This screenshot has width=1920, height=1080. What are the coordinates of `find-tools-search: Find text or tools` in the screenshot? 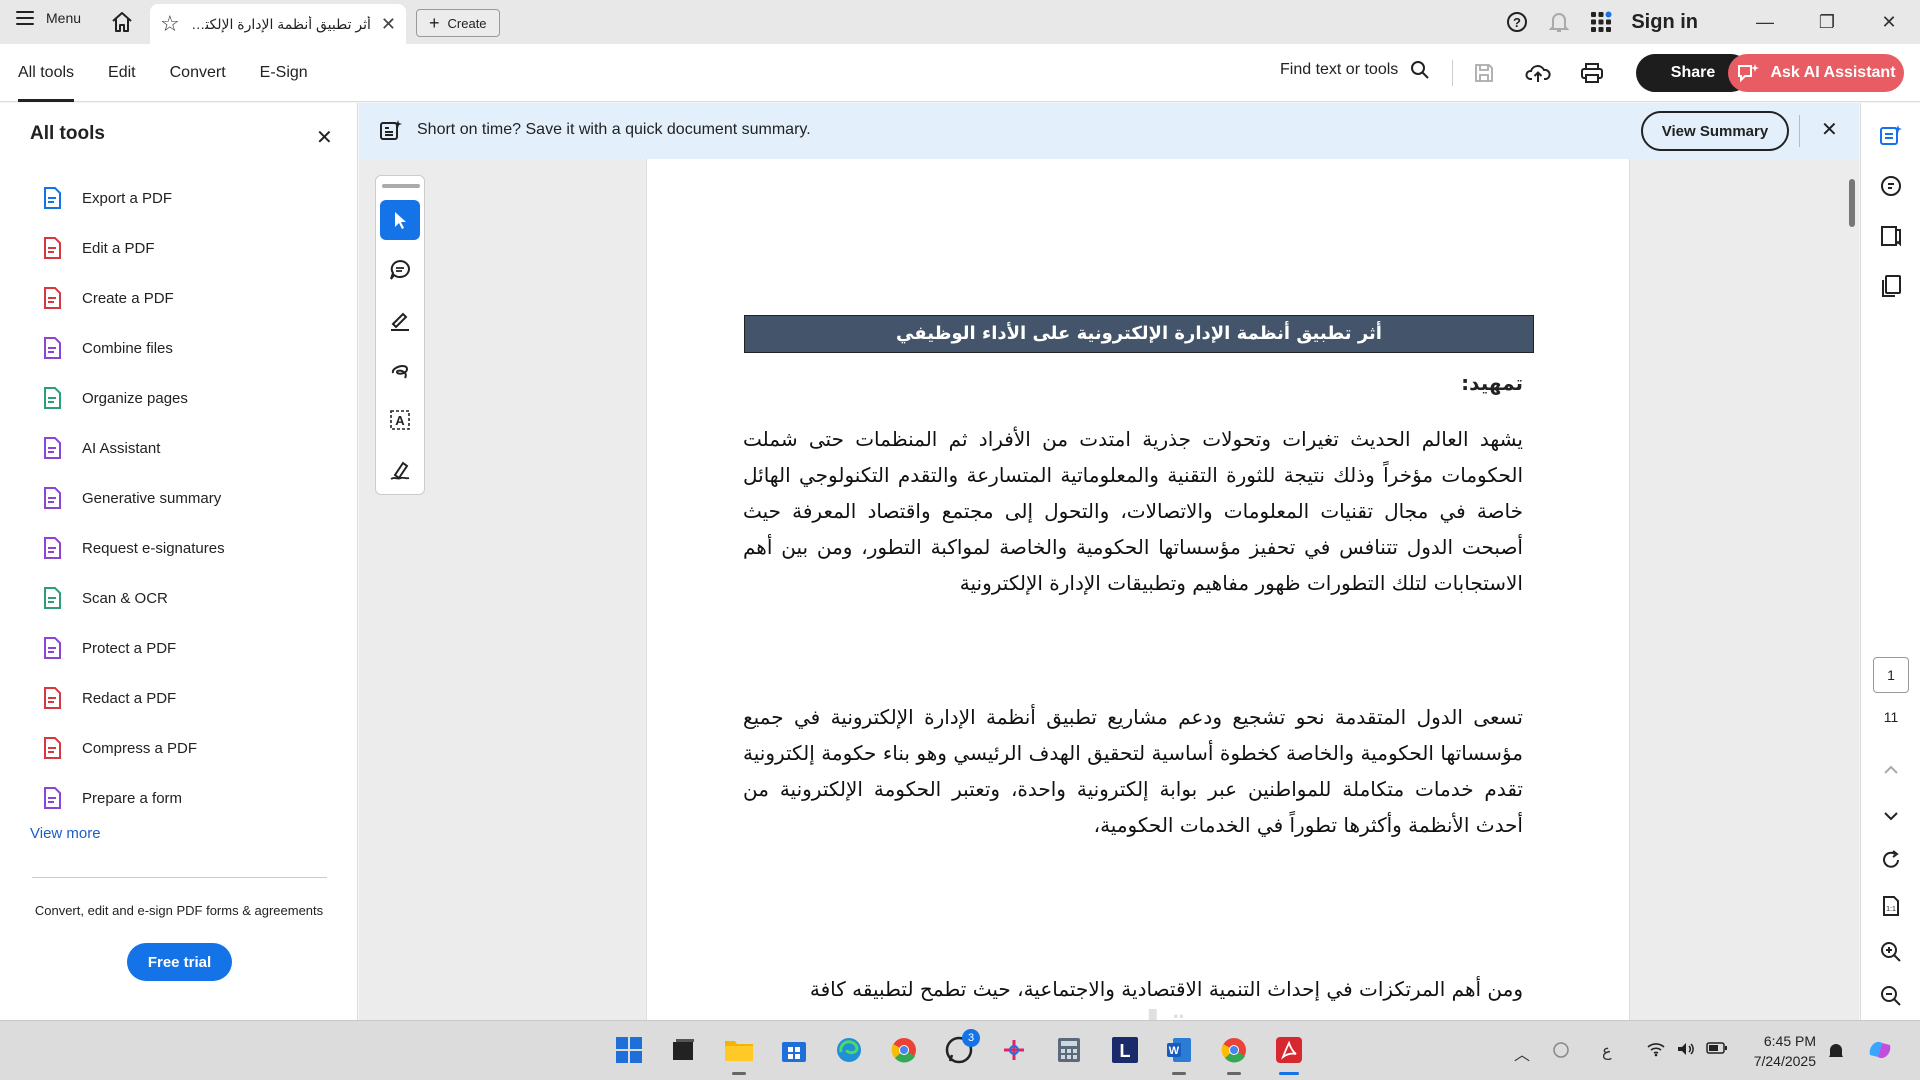 It's located at (1355, 70).